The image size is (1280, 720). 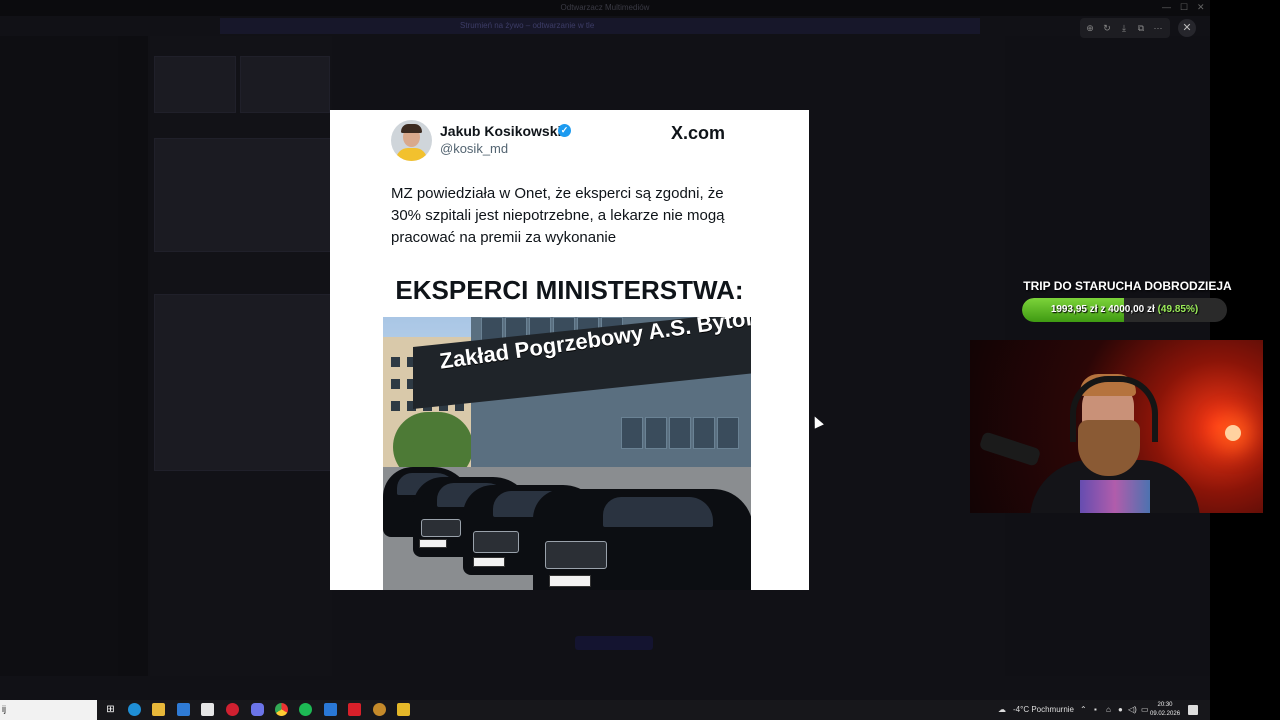 I want to click on download-icon: ⤓, so click(x=1124, y=28).